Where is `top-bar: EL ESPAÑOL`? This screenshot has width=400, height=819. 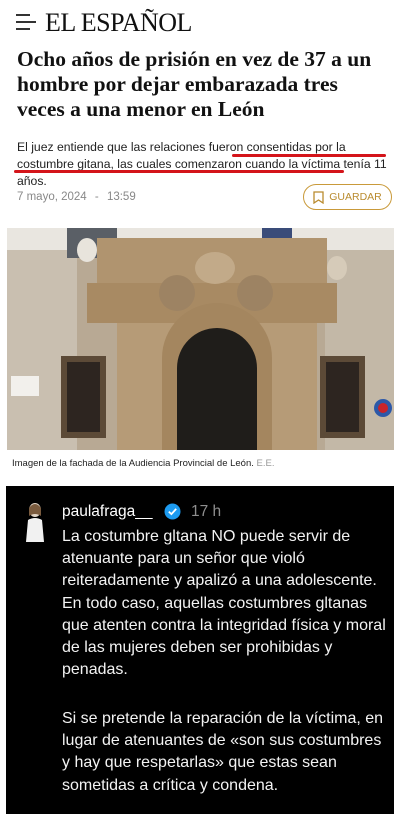
top-bar: EL ESPAÑOL is located at coordinates (200, 22).